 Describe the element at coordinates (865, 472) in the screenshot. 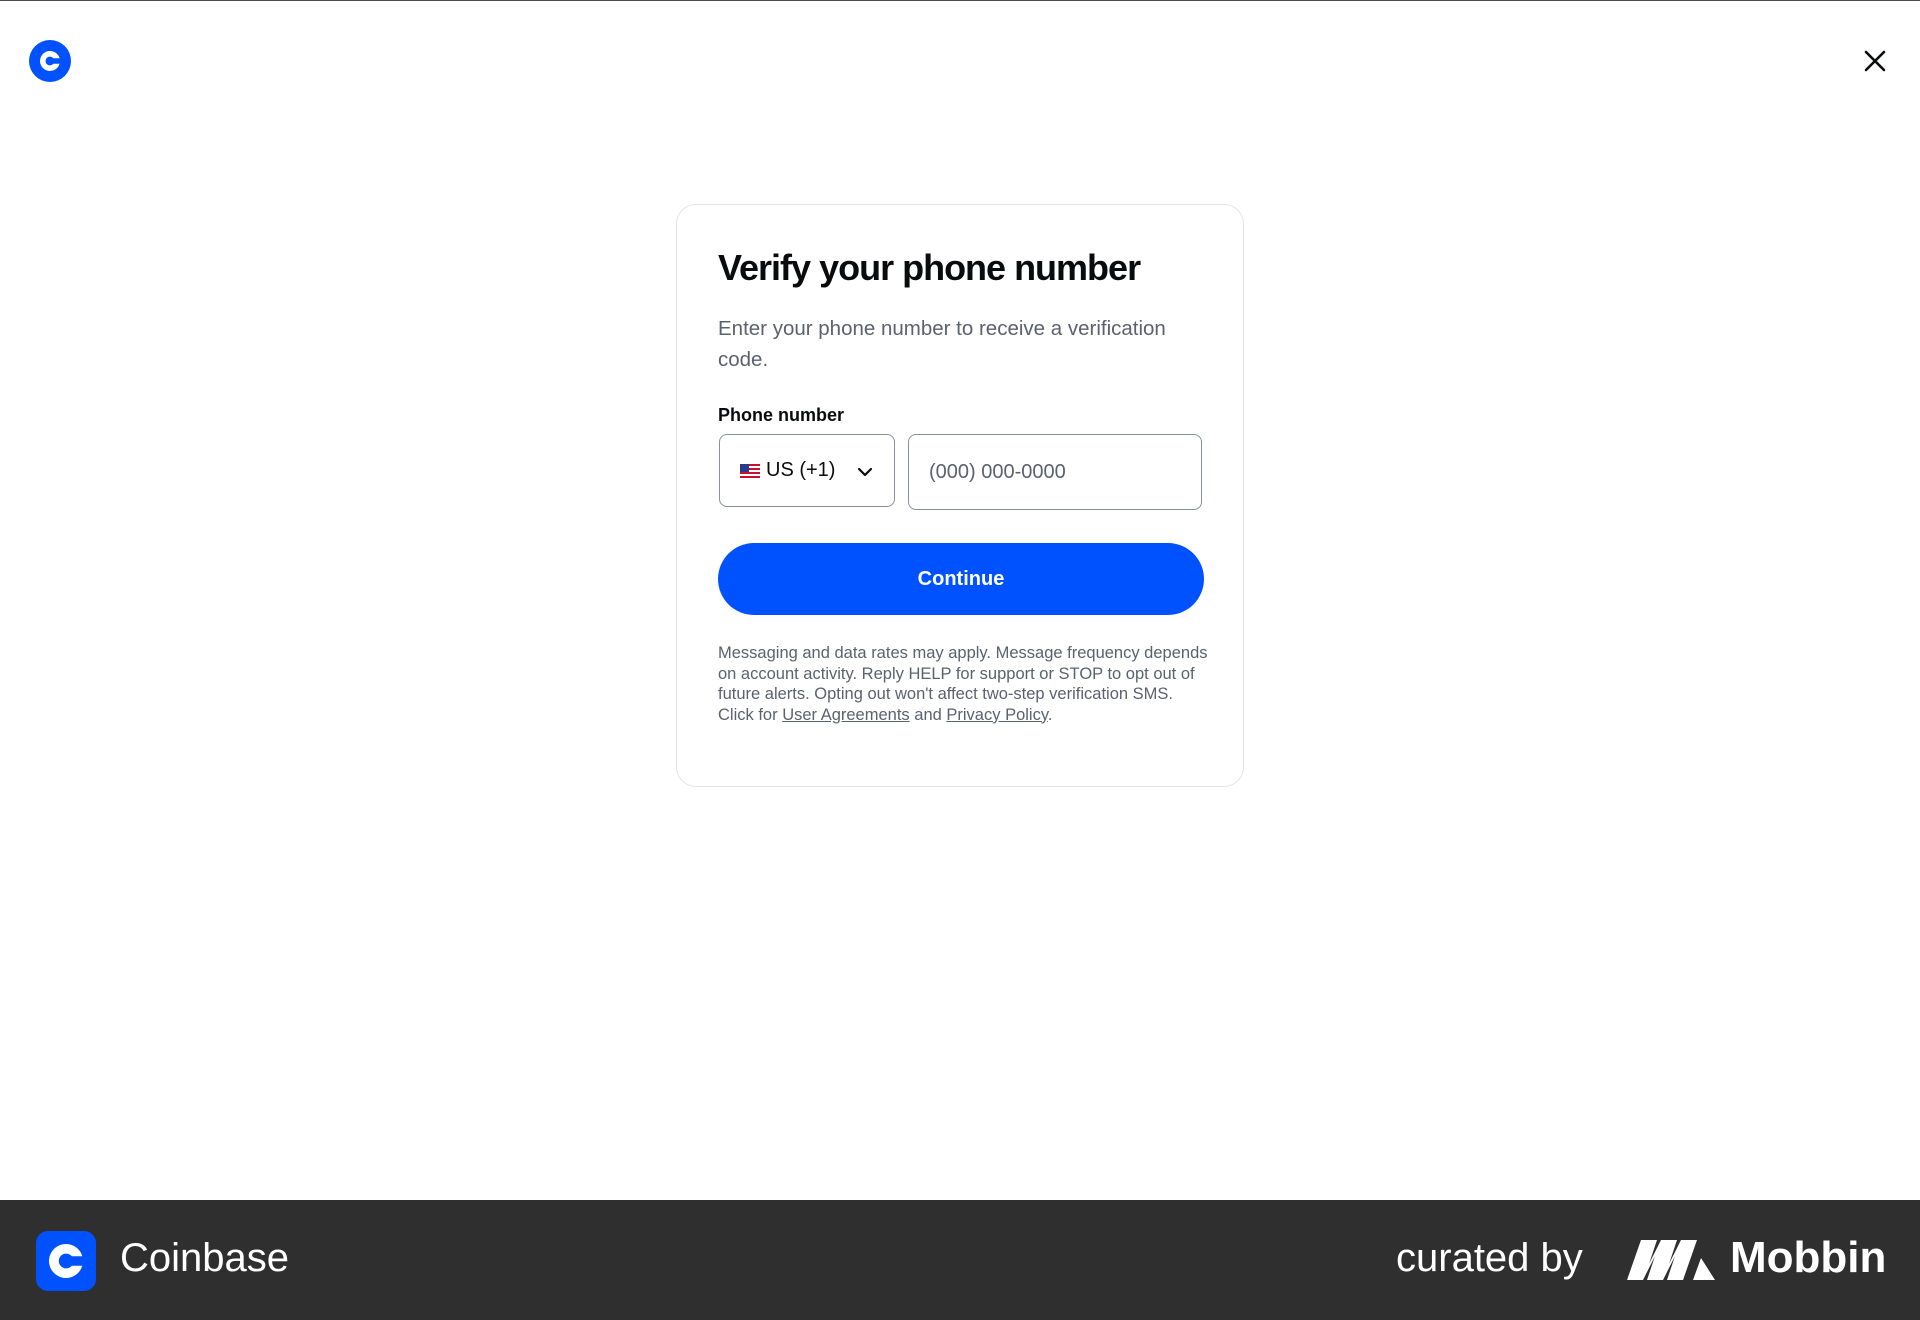

I see `chevron-down-icon` at that location.